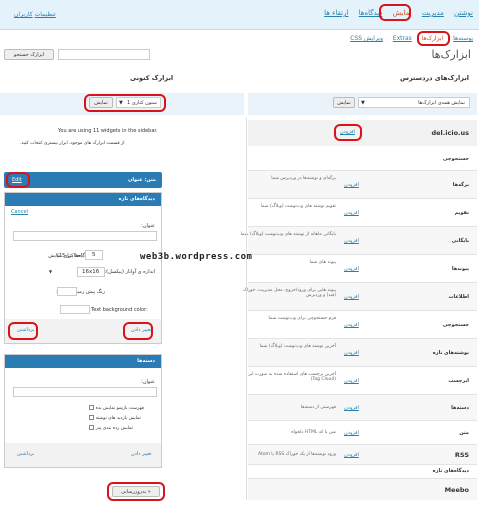  Describe the element at coordinates (463, 13) in the screenshot. I see `nav-write: نوشتن` at that location.